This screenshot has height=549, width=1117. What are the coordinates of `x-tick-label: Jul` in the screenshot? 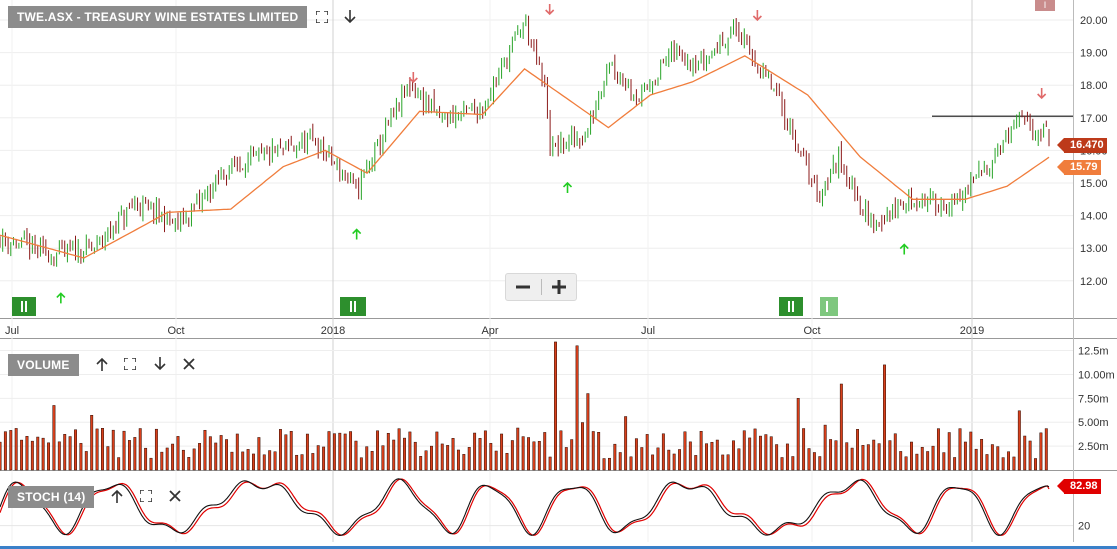 It's located at (648, 331).